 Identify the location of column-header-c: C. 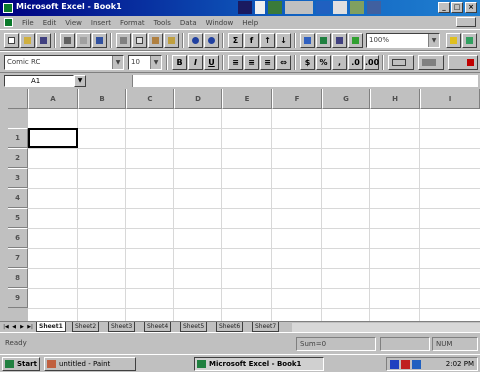
(150, 99).